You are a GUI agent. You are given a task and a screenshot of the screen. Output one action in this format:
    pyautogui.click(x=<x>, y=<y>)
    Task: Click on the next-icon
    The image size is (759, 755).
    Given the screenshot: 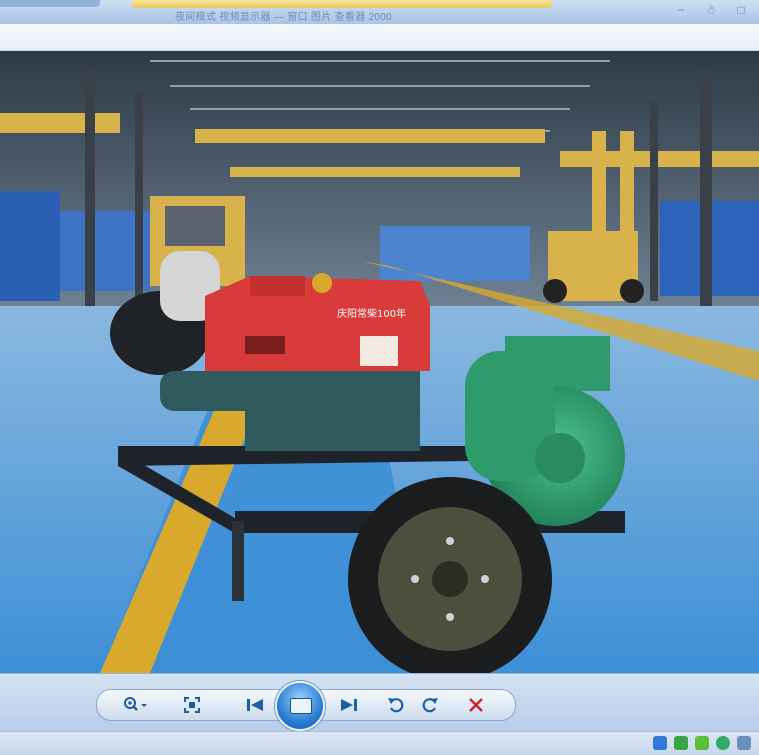 What is the action you would take?
    pyautogui.click(x=349, y=705)
    